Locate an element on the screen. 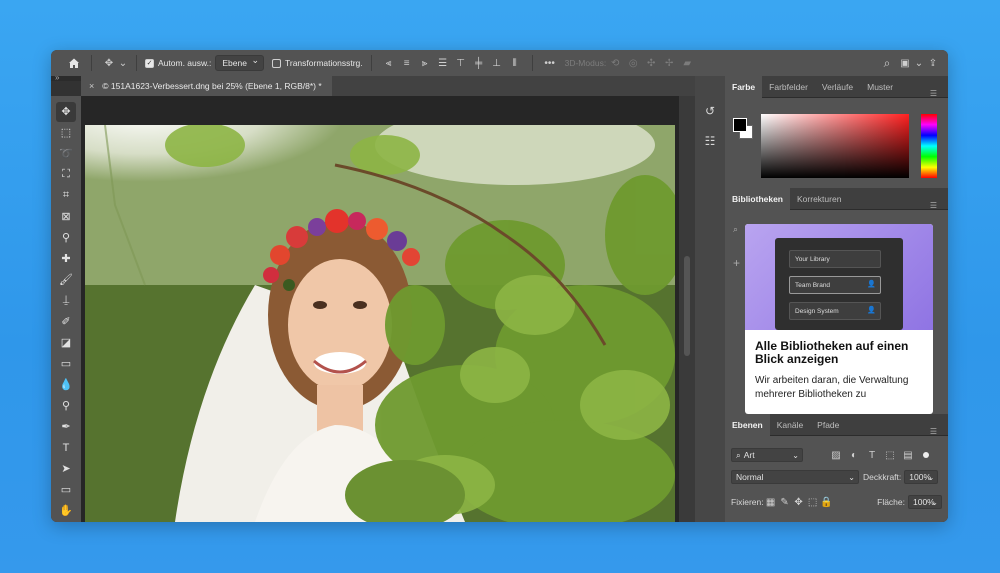  share-icon: ⇪ is located at coordinates (933, 63).